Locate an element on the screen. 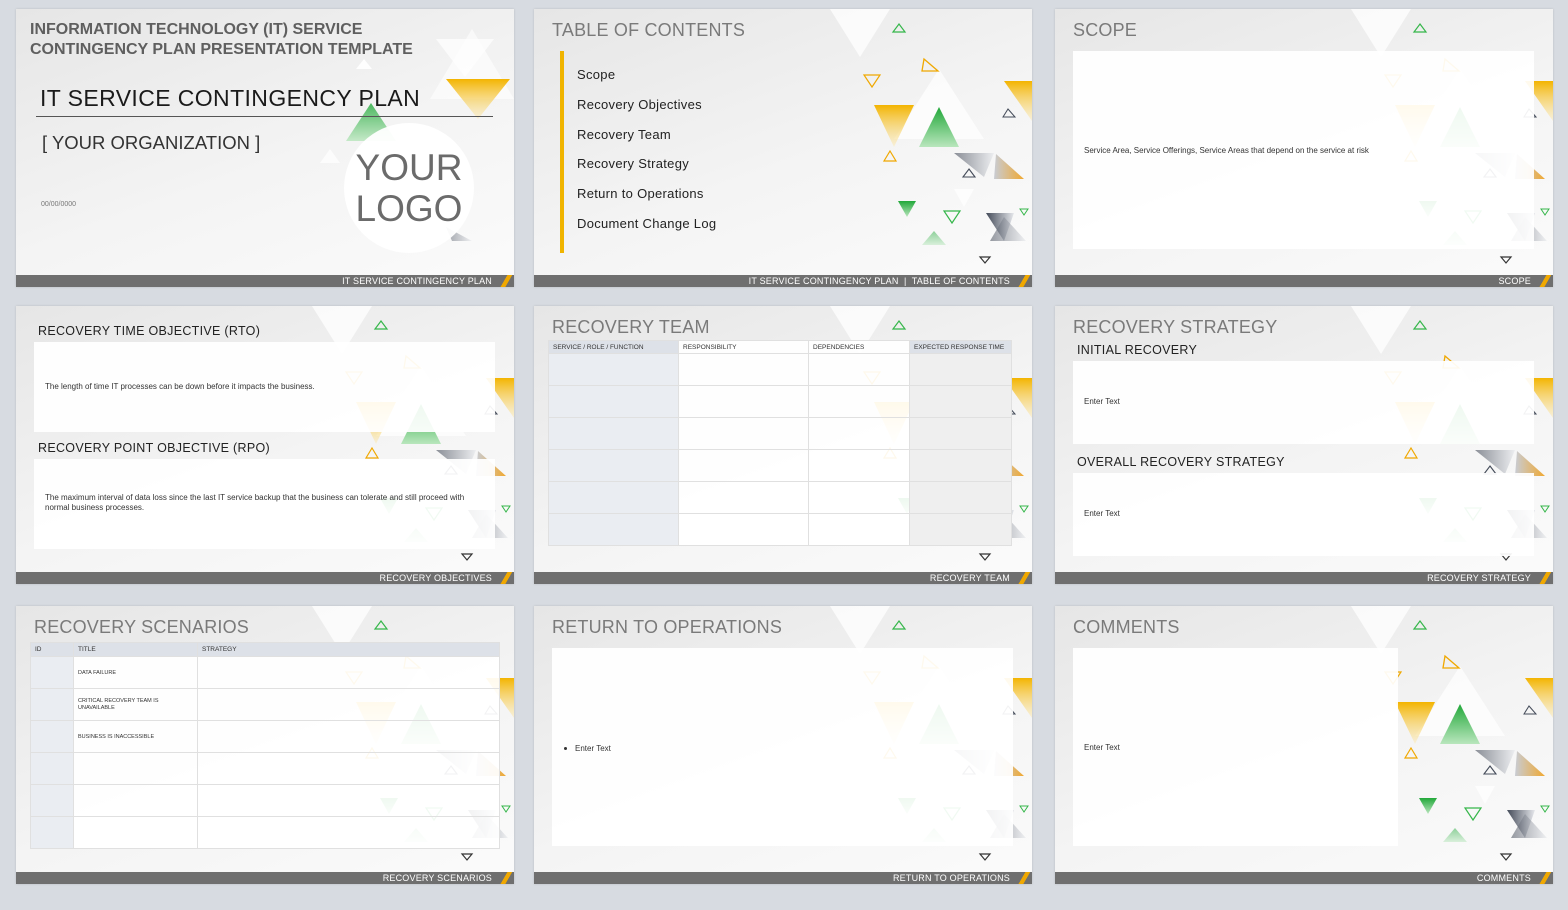 The width and height of the screenshot is (1568, 910). toc-item-document-change-log: Document Change Log is located at coordinates (646, 231).